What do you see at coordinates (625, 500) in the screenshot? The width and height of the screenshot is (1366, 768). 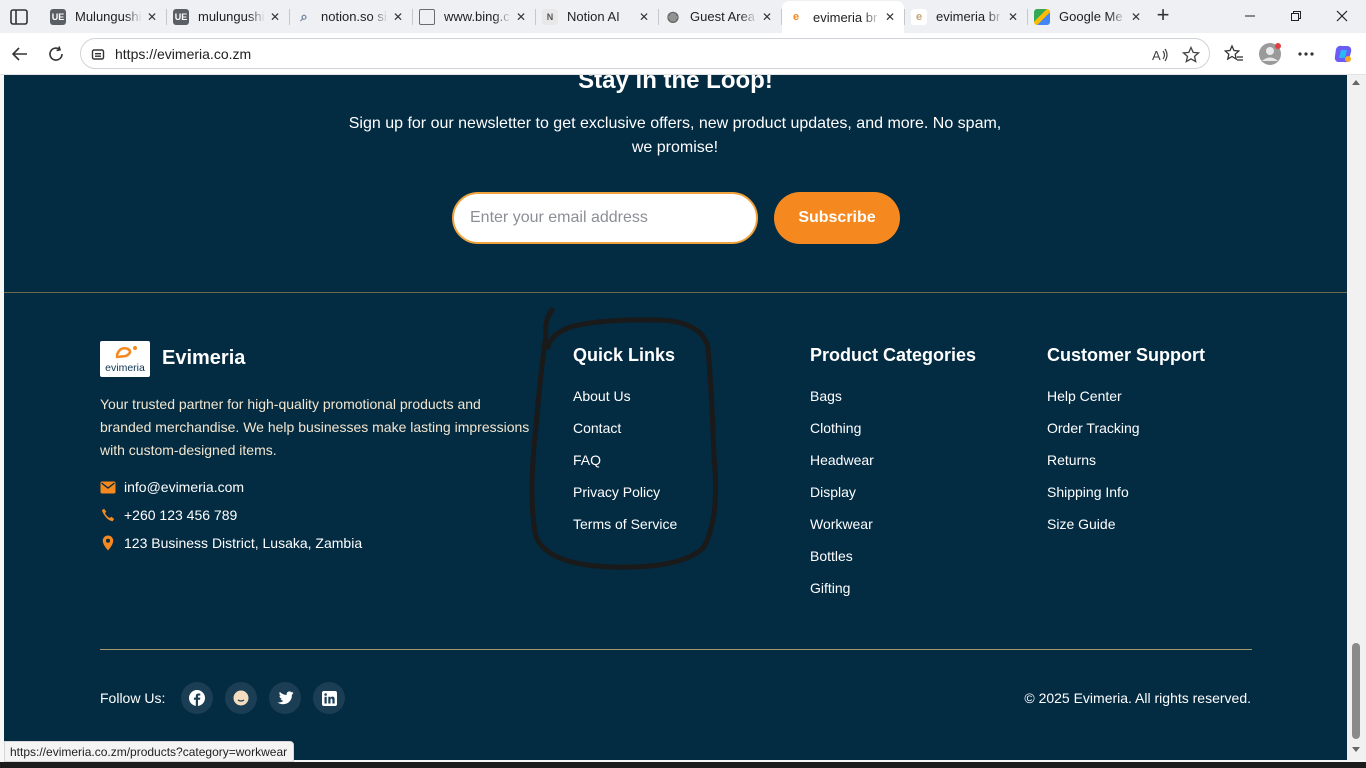 I see `footer-link-privacy-policy: Privacy Policy` at bounding box center [625, 500].